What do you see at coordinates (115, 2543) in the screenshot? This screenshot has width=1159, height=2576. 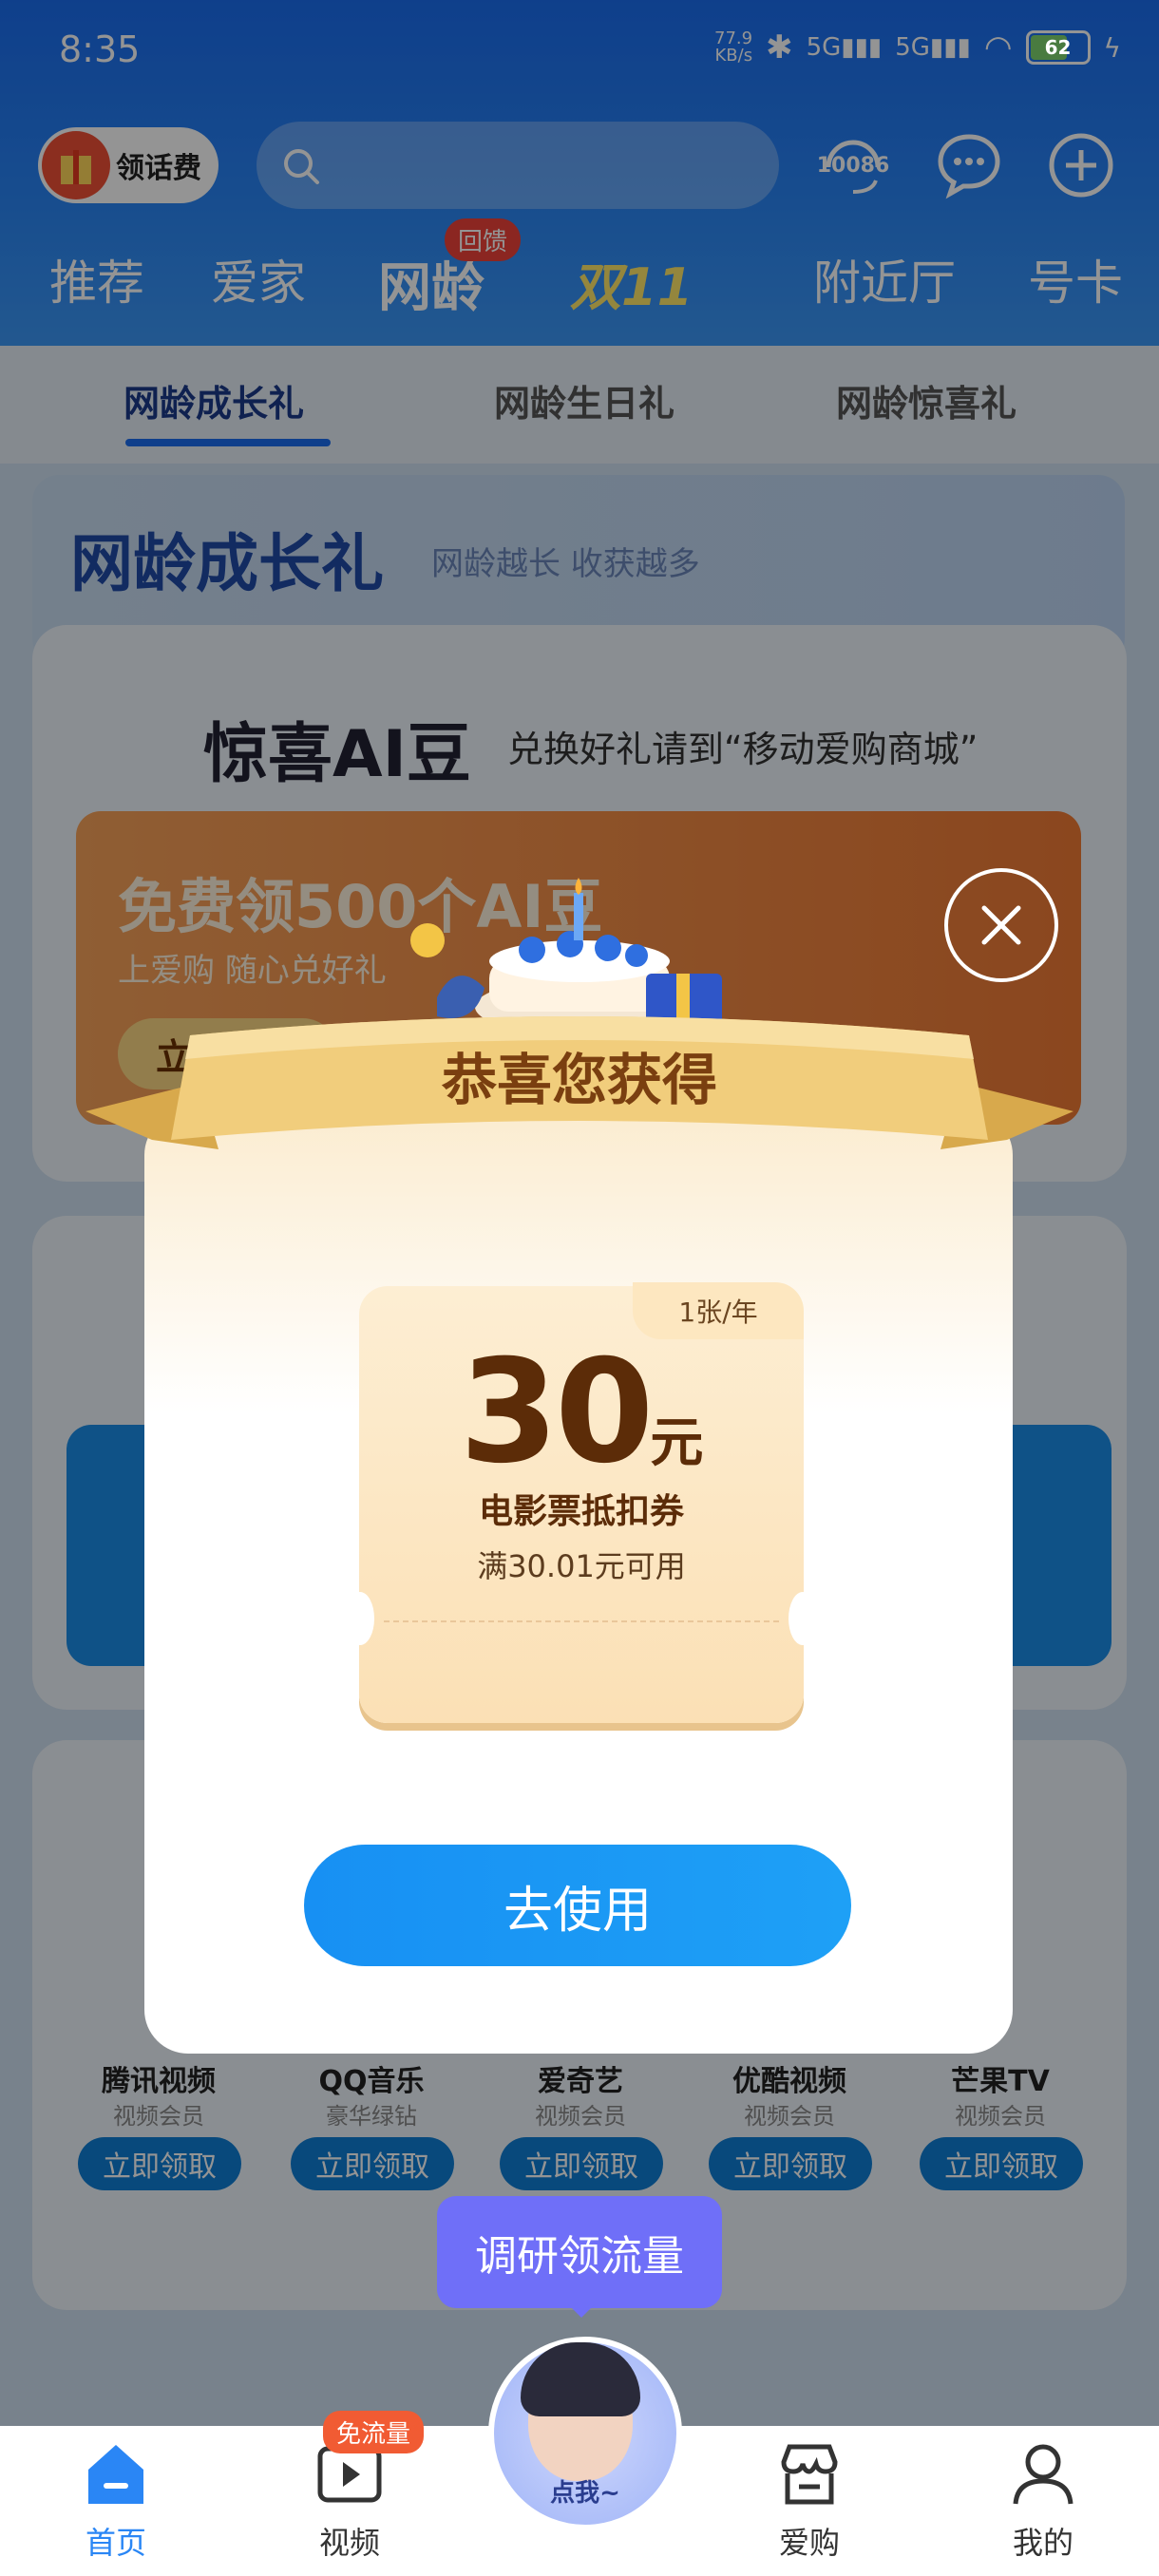 I see `nav-home-label: 首页` at bounding box center [115, 2543].